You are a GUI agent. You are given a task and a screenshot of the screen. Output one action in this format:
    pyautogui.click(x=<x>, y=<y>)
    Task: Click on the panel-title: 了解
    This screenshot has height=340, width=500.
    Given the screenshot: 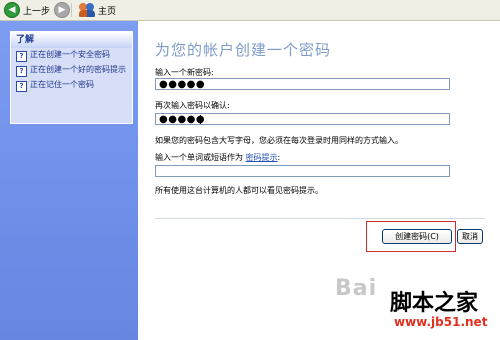 What is the action you would take?
    pyautogui.click(x=71, y=40)
    